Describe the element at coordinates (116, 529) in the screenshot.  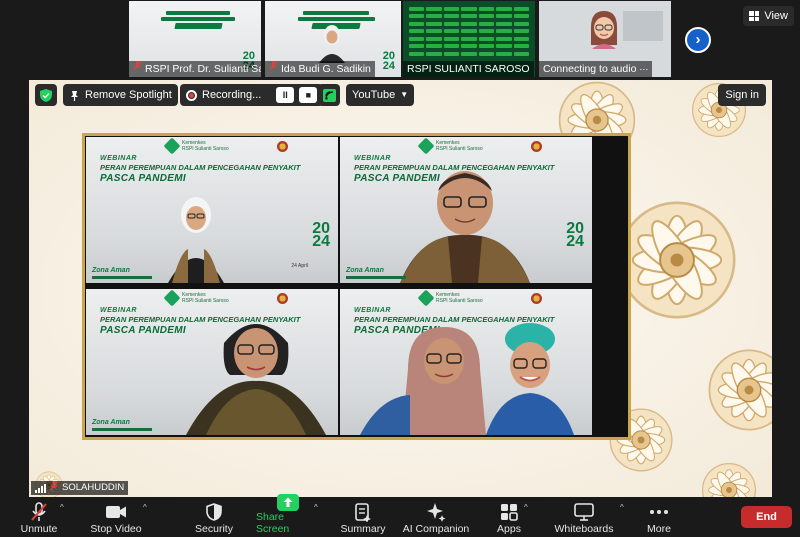
I see `stop-video-label: Stop Video` at that location.